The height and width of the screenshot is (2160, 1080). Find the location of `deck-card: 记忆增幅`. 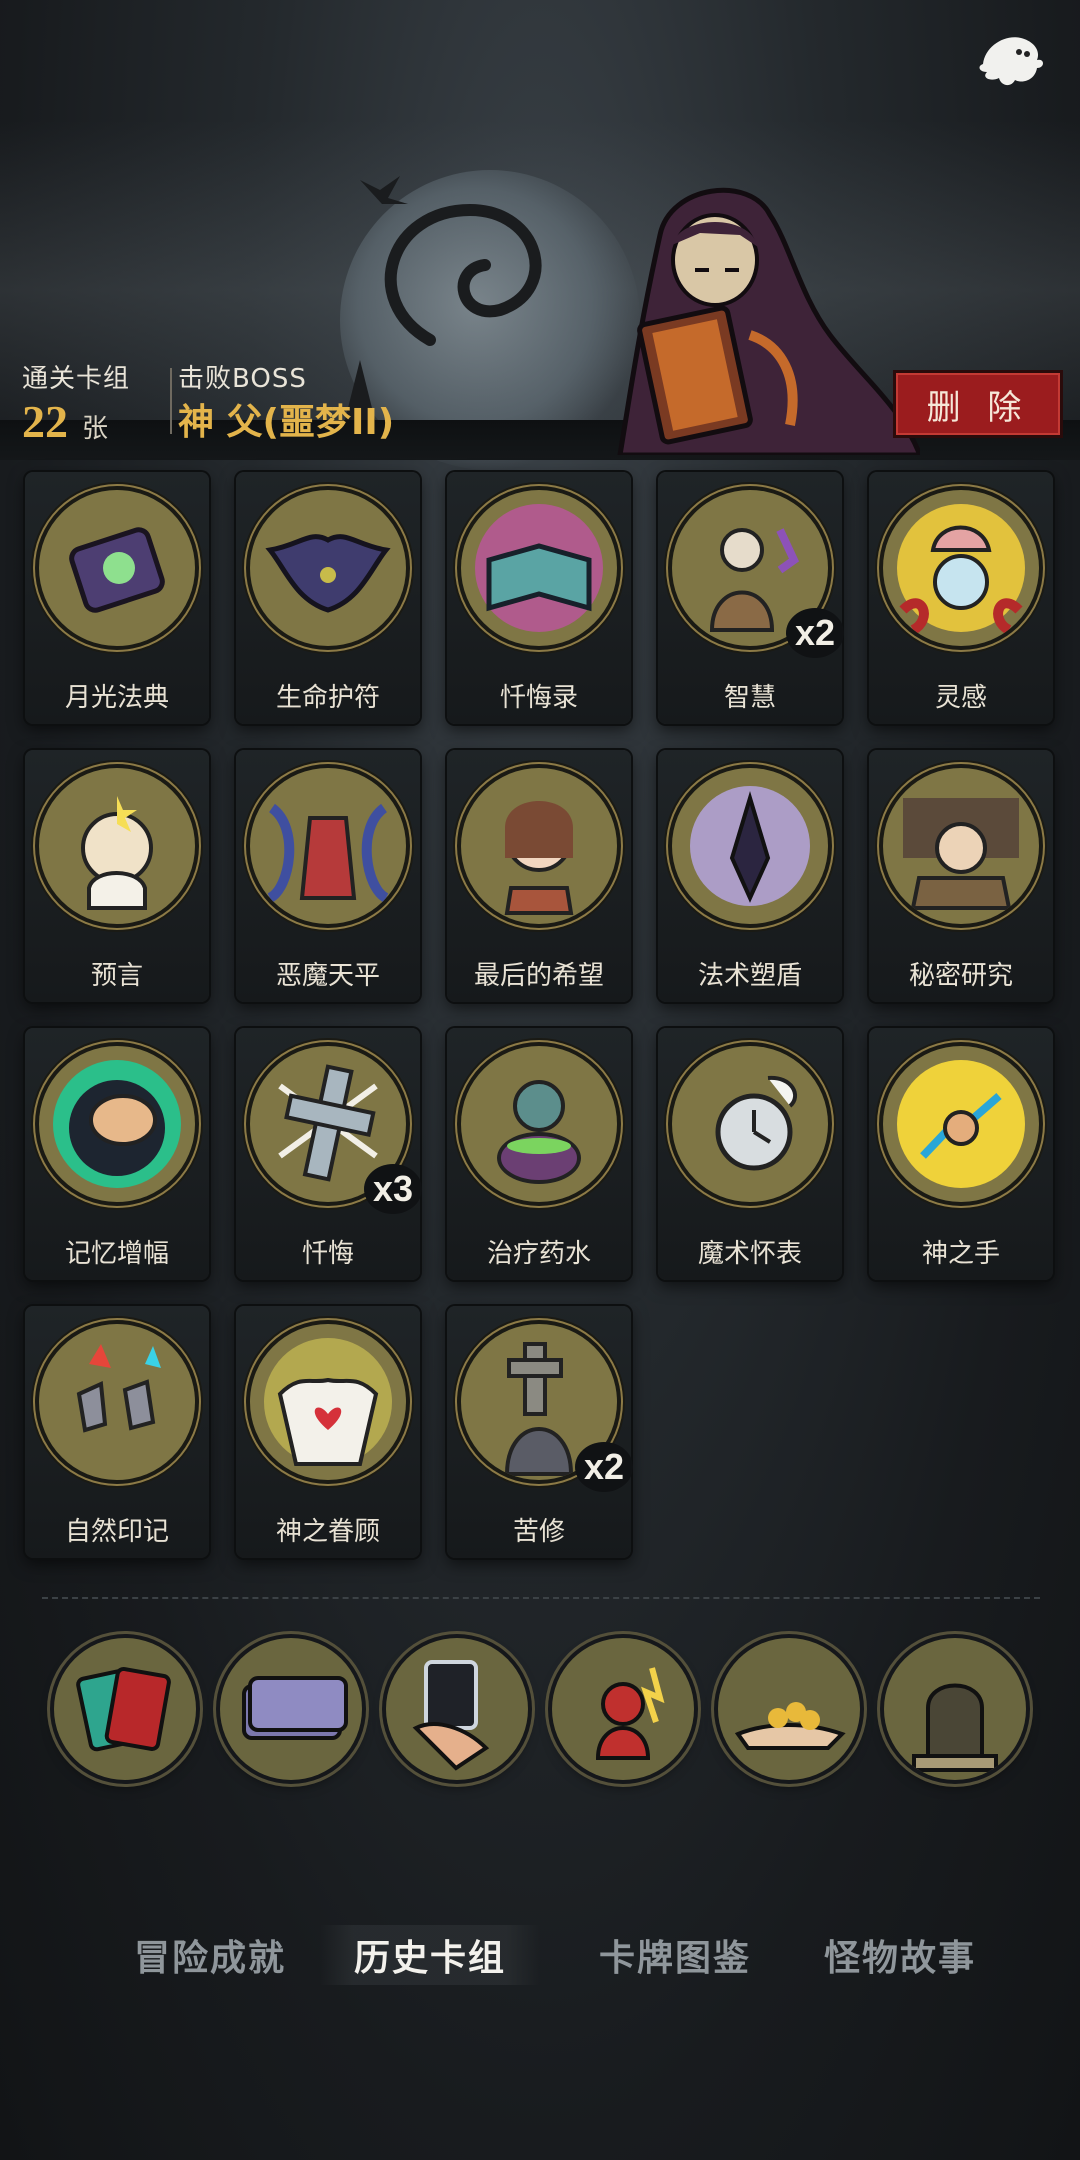

deck-card: 记忆增幅 is located at coordinates (117, 1154).